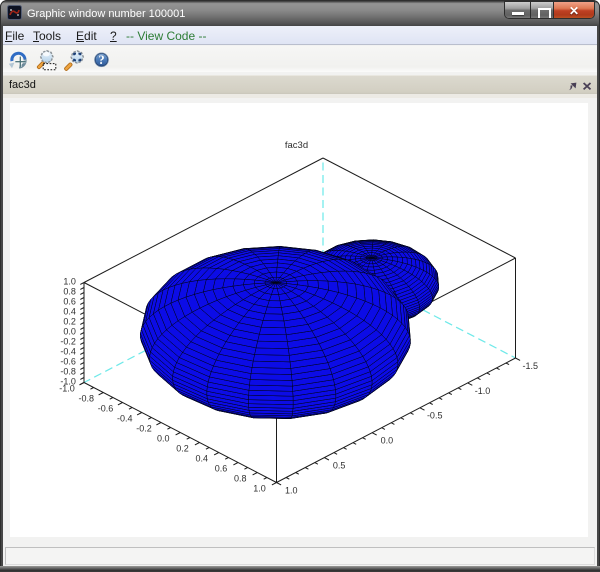  What do you see at coordinates (531, 366) in the screenshot?
I see `svg-text: -1.5` at bounding box center [531, 366].